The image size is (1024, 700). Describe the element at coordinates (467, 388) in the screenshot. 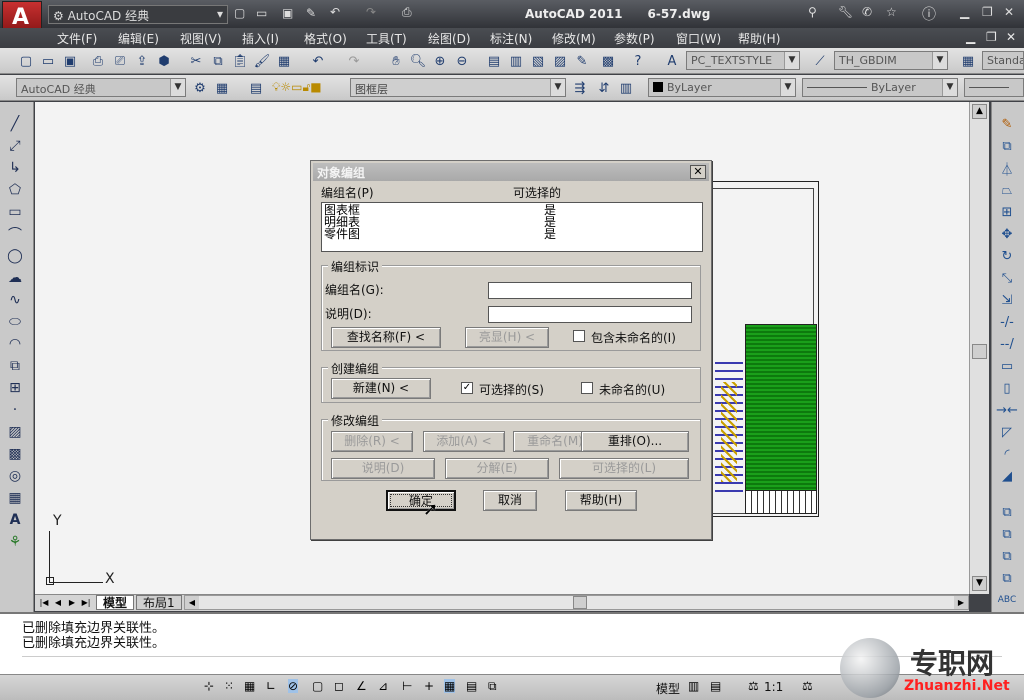

I see `selectable-checkbox: ✓` at that location.